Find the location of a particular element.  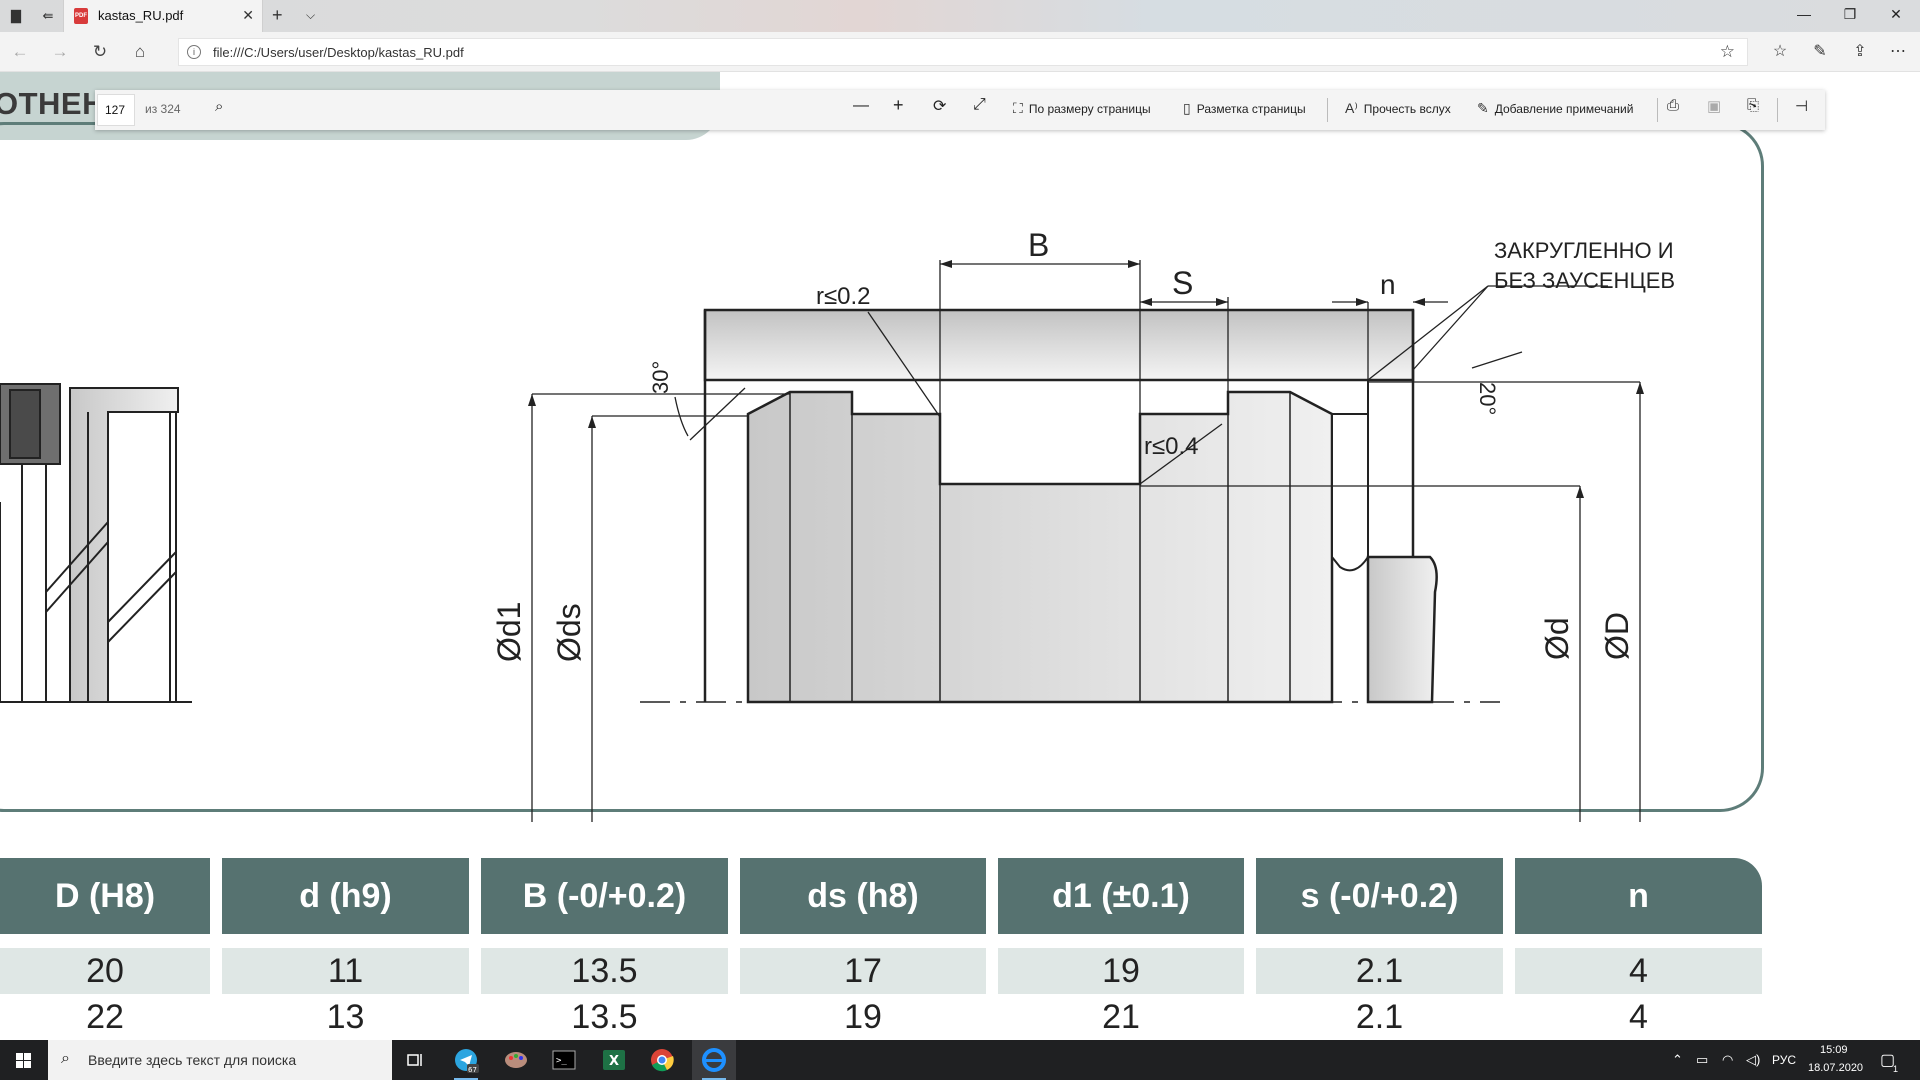

terminal-icon: >_ is located at coordinates (564, 1060).